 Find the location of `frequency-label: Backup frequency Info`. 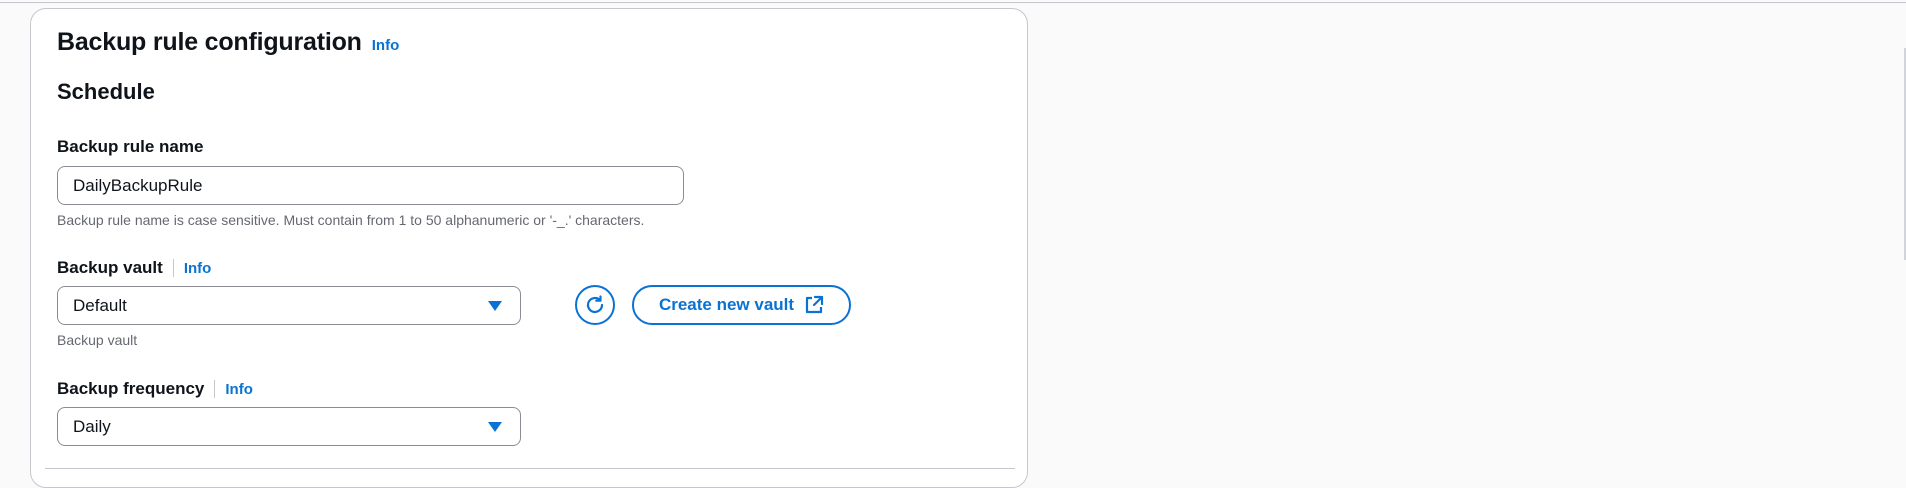

frequency-label: Backup frequency Info is located at coordinates (155, 389).